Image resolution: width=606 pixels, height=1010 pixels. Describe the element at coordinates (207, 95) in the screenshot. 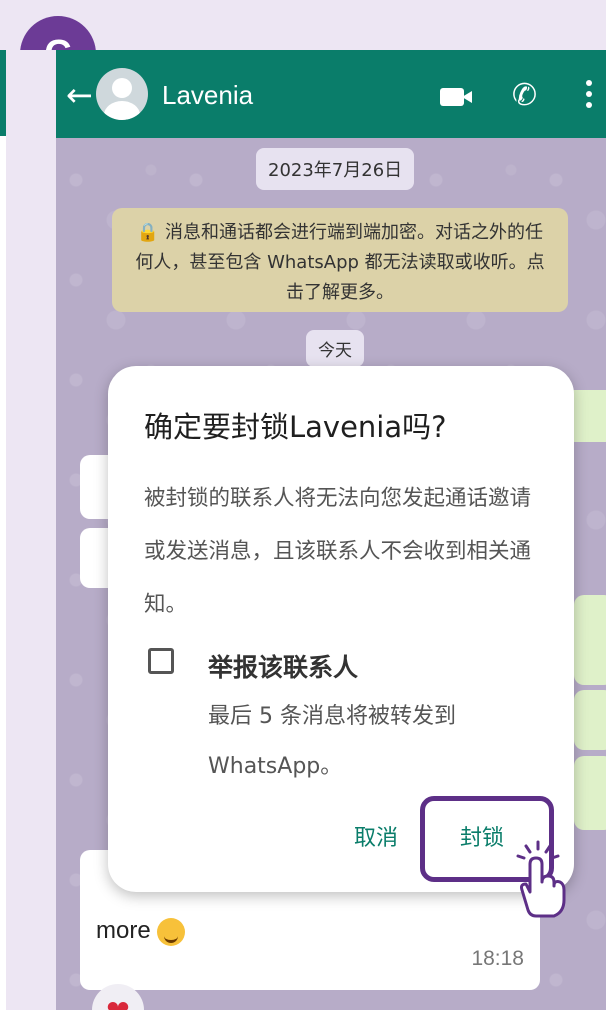

I see `contact-name: Lavenia` at that location.